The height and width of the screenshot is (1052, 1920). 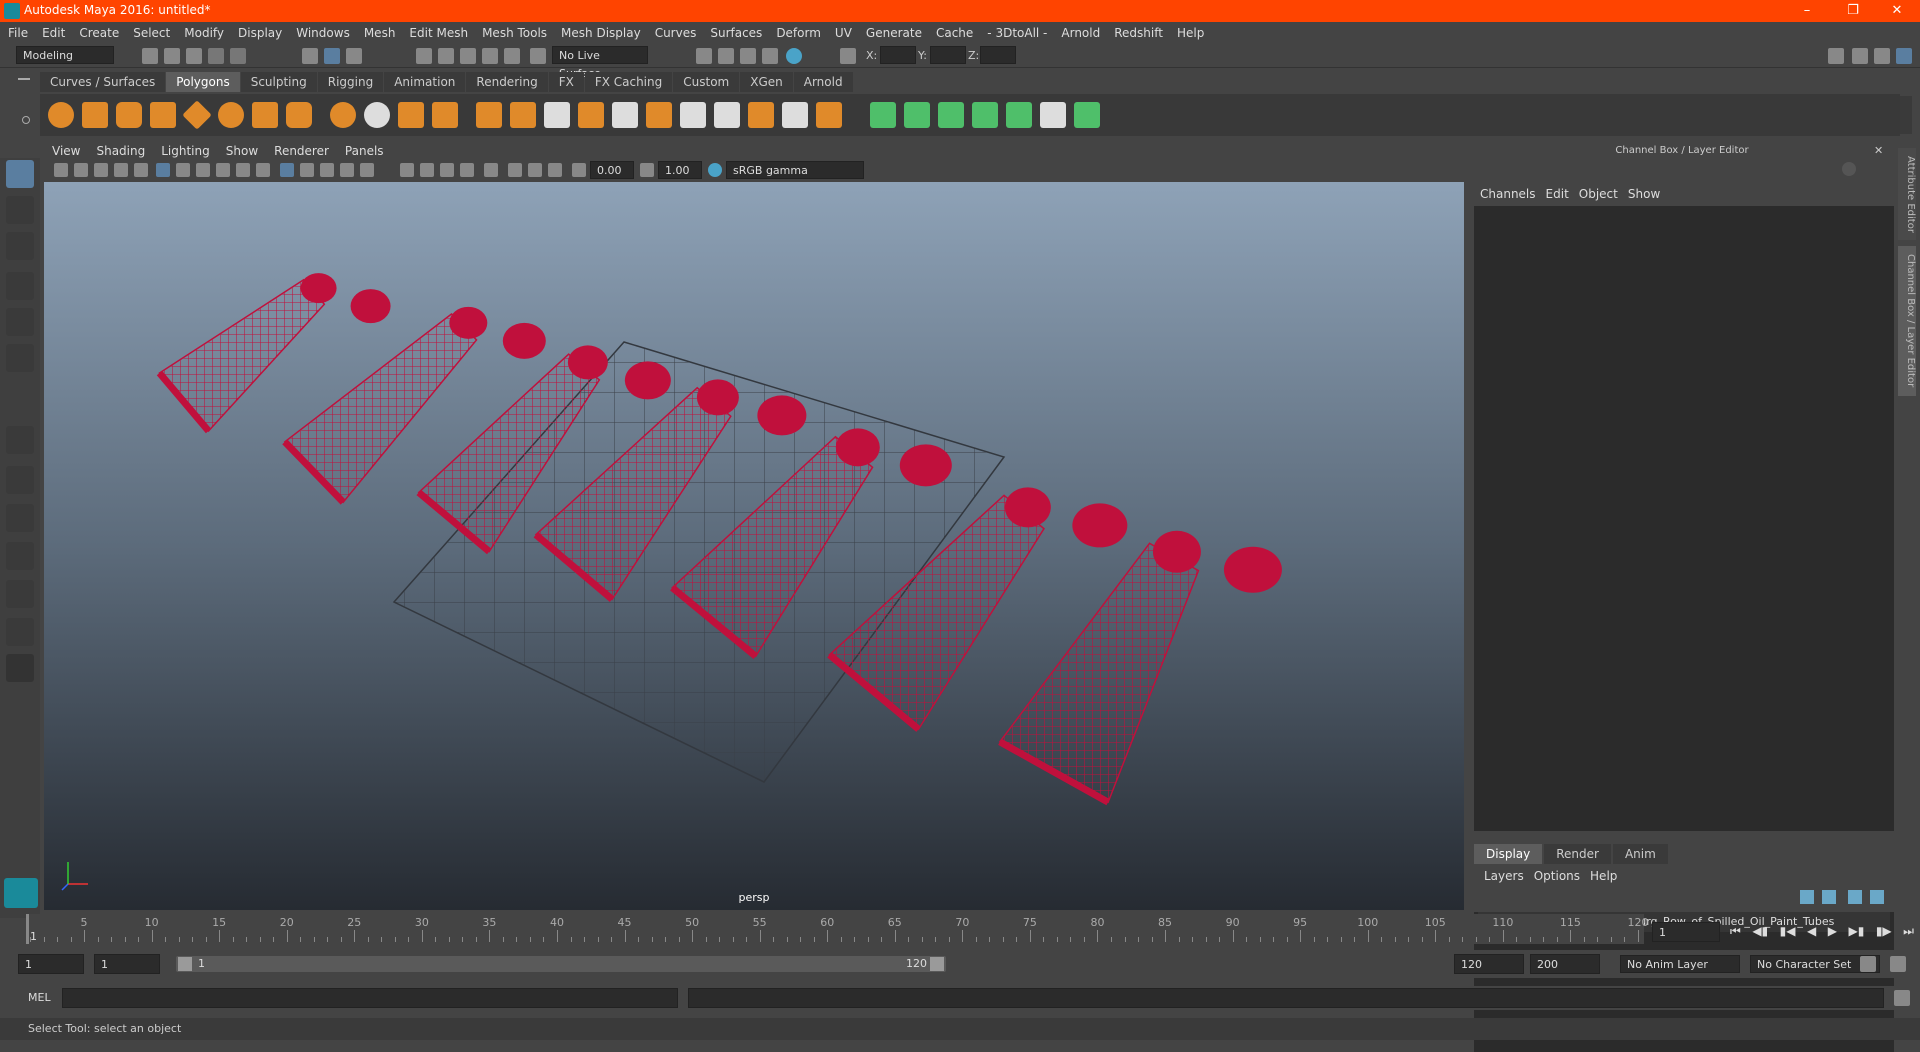 What do you see at coordinates (66, 151) in the screenshot?
I see `viewport-menu-view: View` at bounding box center [66, 151].